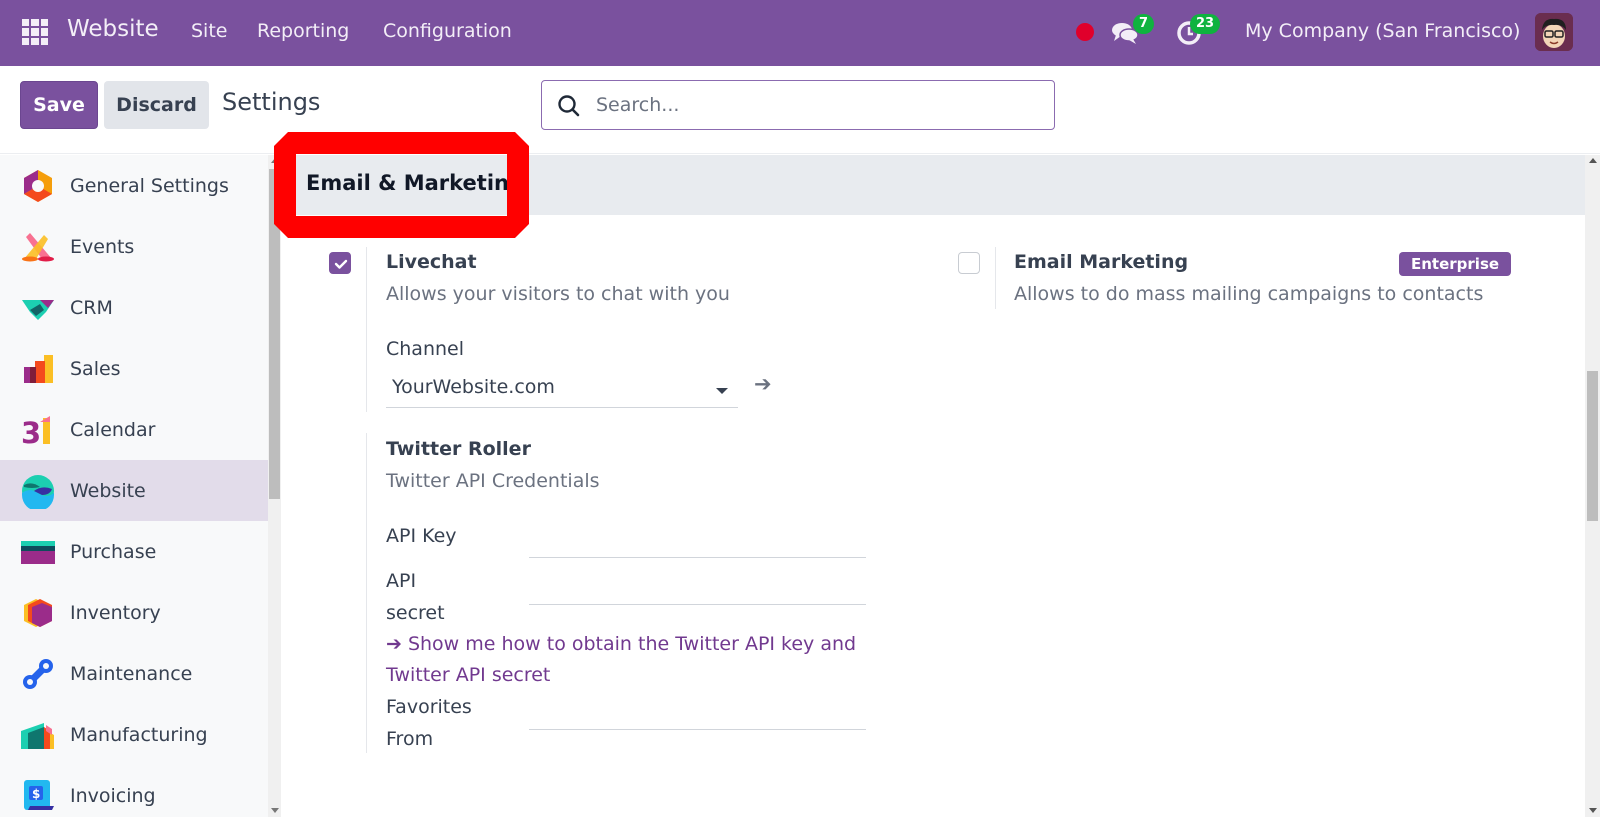 The width and height of the screenshot is (1600, 826). What do you see at coordinates (271, 102) in the screenshot?
I see `page-title: Settings` at bounding box center [271, 102].